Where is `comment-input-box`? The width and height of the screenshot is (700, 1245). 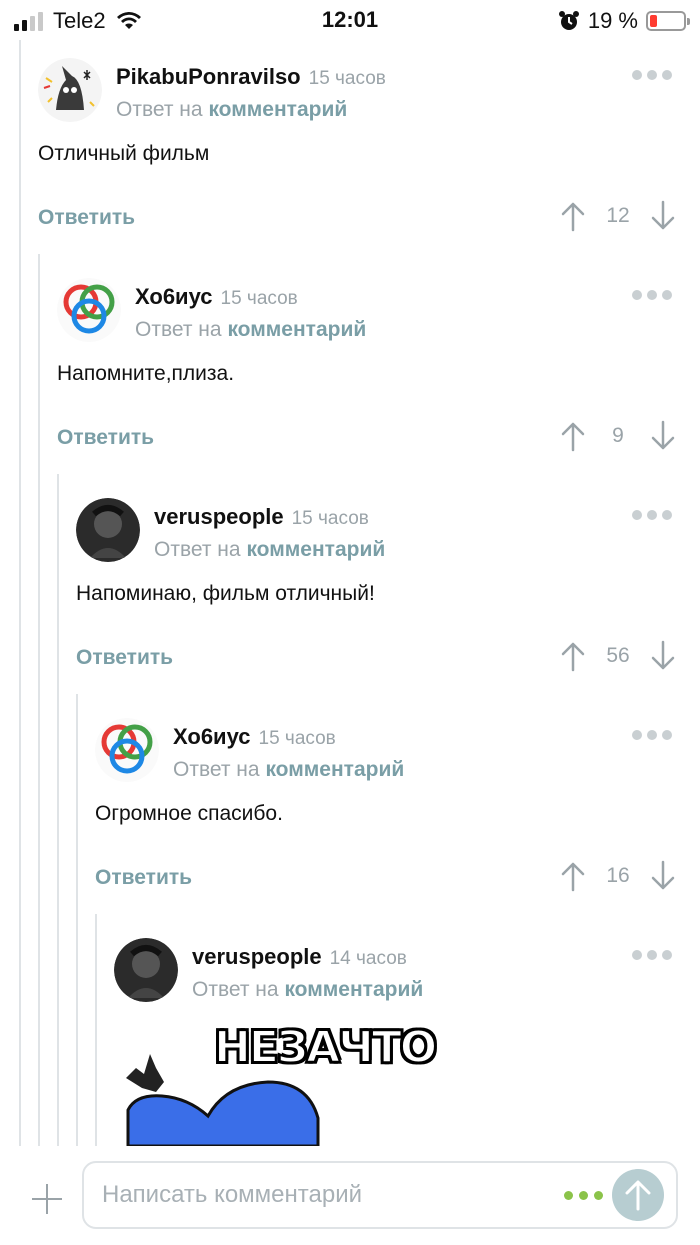 comment-input-box is located at coordinates (380, 1195).